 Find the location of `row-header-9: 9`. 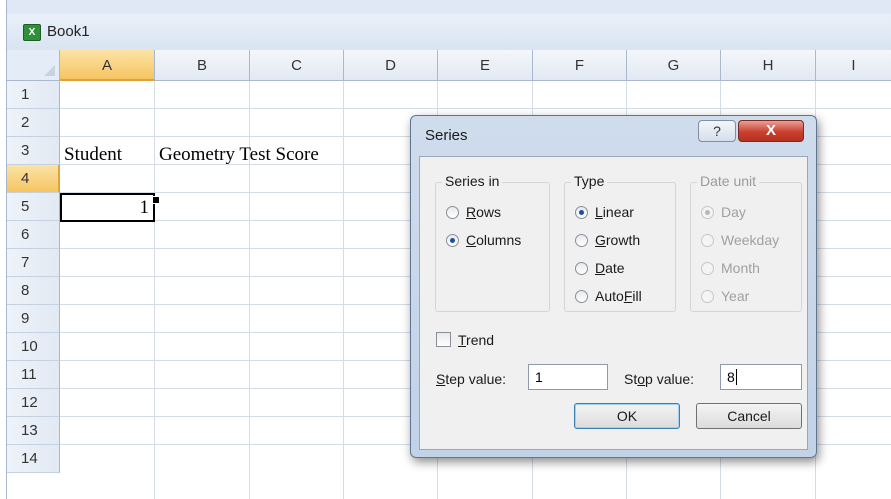

row-header-9: 9 is located at coordinates (33, 319).